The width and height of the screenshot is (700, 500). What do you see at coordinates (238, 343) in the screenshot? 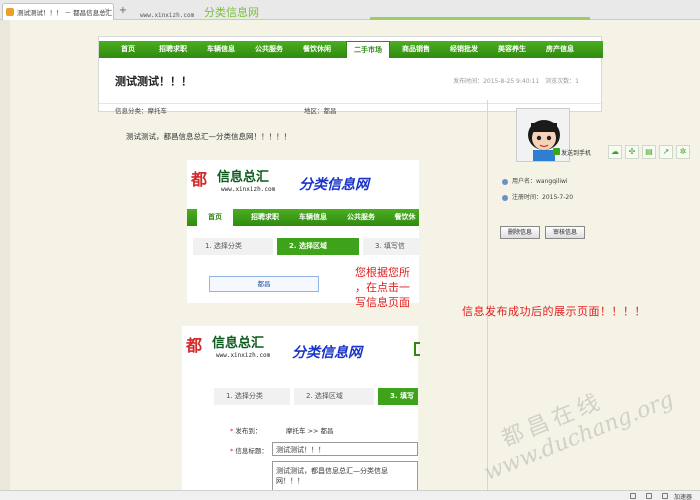
I see `logo-name-2: 信息总汇` at bounding box center [238, 343].